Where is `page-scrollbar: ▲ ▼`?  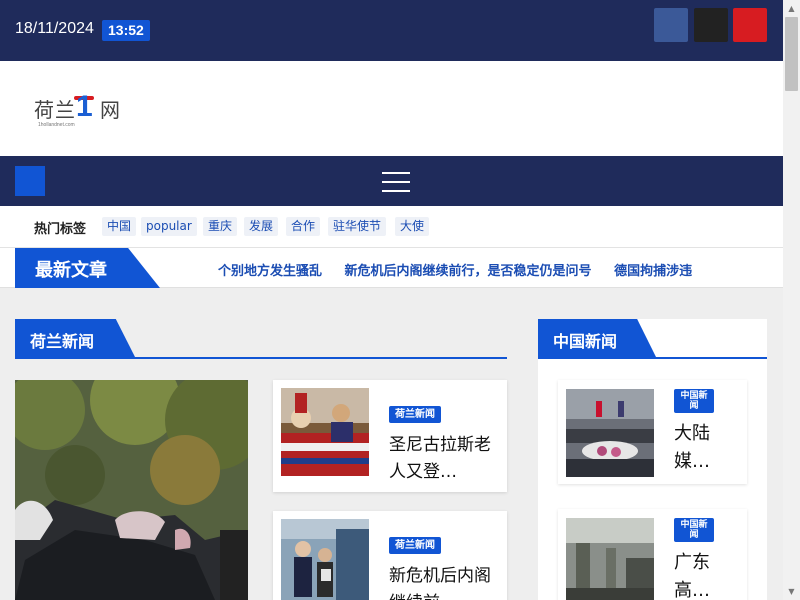
page-scrollbar: ▲ ▼ is located at coordinates (791, 300).